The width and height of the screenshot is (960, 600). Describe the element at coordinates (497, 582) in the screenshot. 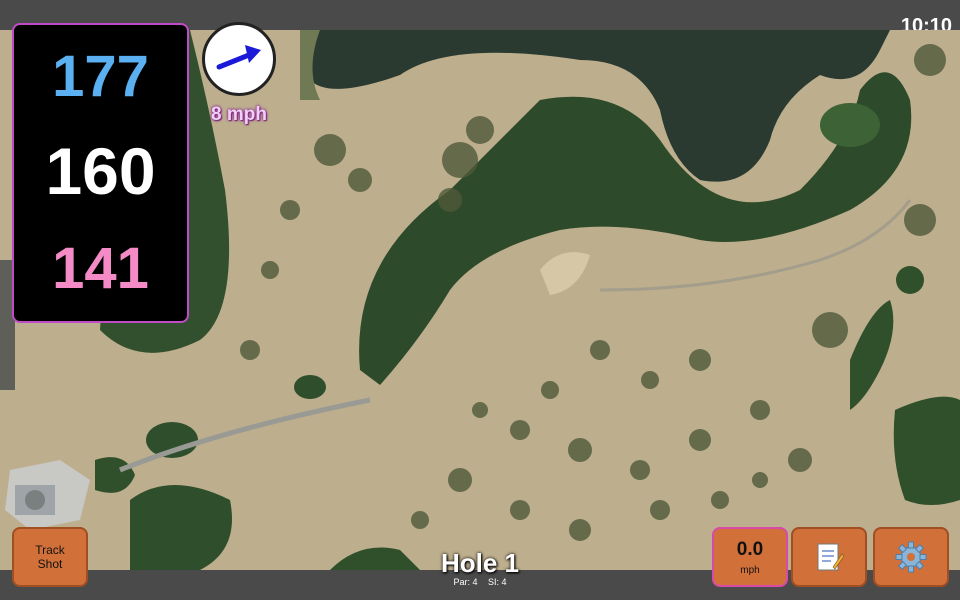

I see `hole-stroke-index: SI: 4` at that location.